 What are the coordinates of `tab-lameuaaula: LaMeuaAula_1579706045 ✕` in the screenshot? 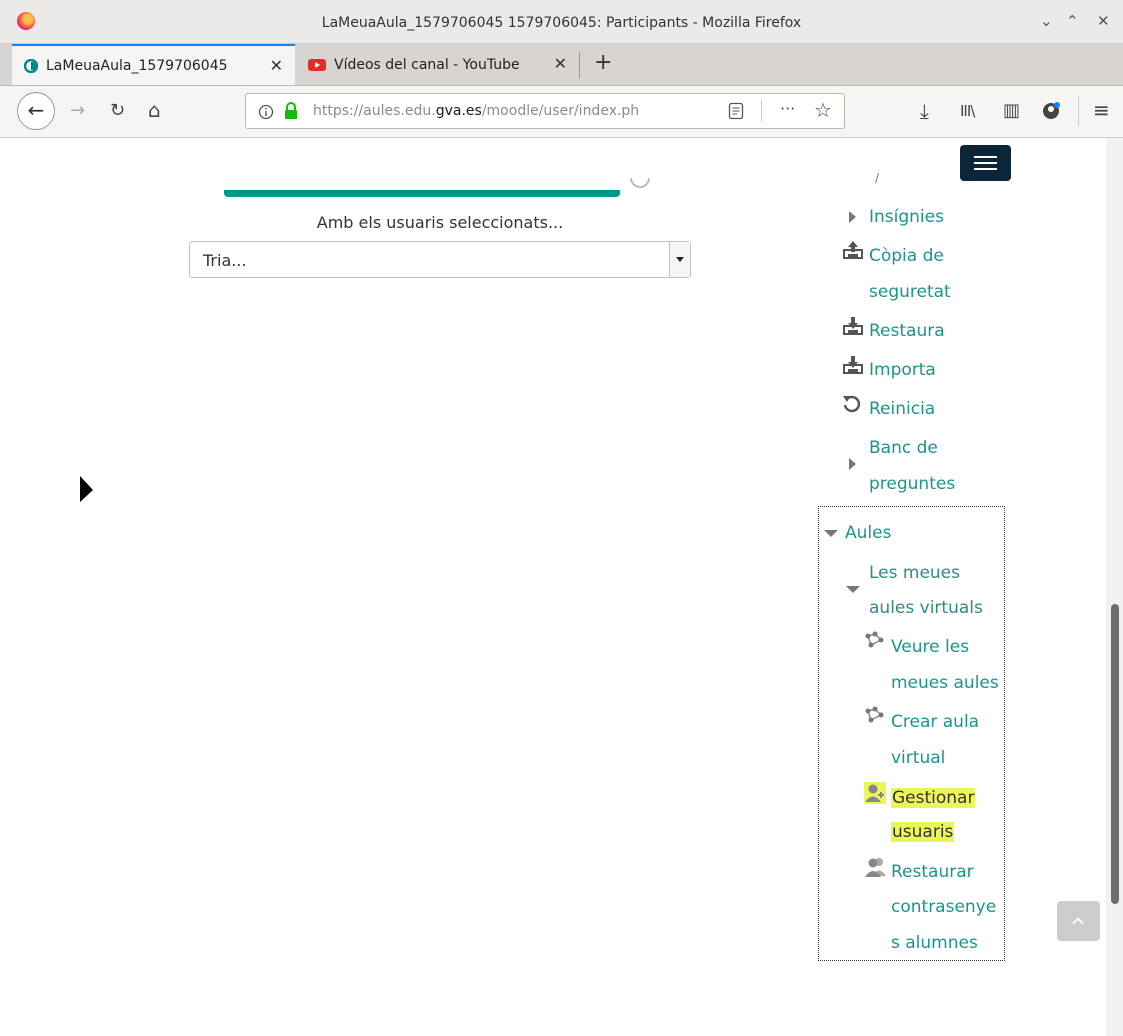 It's located at (153, 64).